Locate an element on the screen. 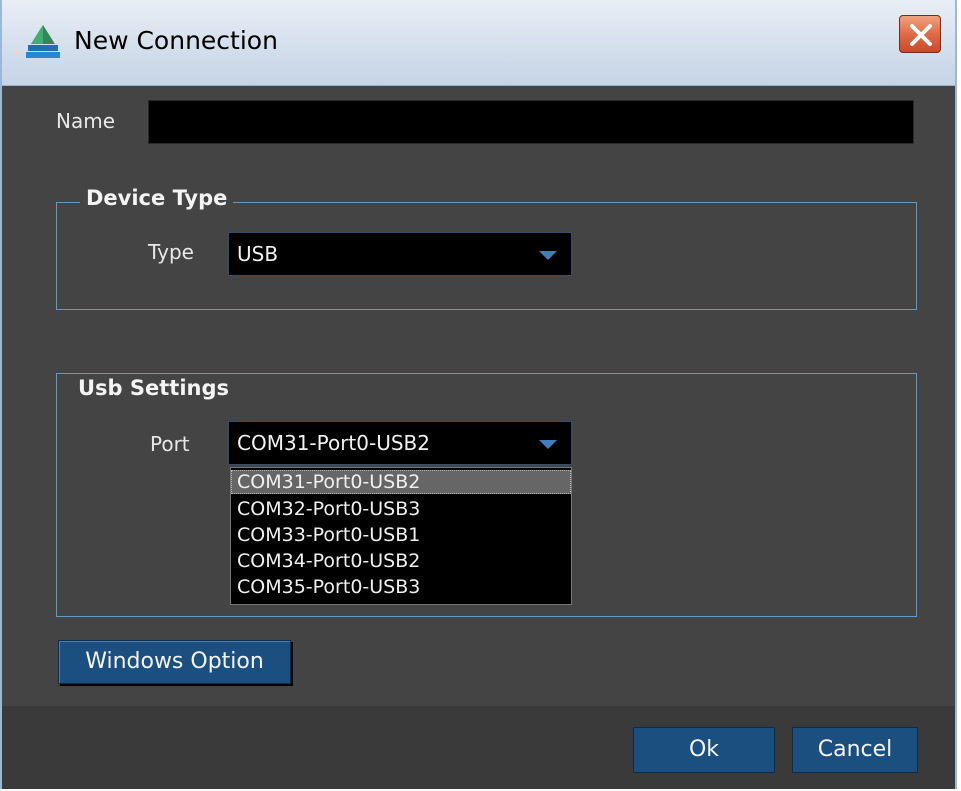  type-label: Type is located at coordinates (171, 252).